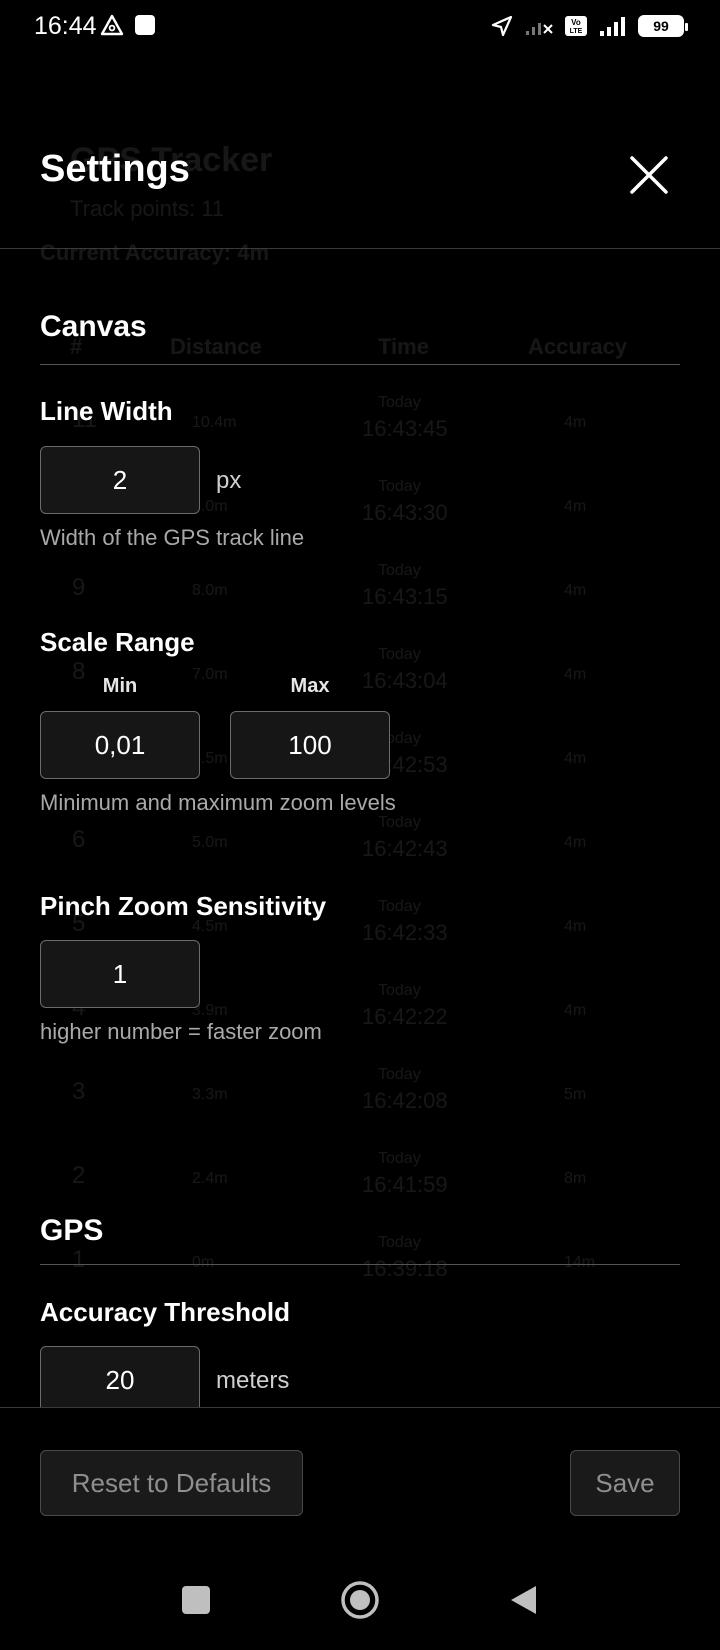 The width and height of the screenshot is (720, 1650). What do you see at coordinates (663, 26) in the screenshot?
I see `battery-icon: 99` at bounding box center [663, 26].